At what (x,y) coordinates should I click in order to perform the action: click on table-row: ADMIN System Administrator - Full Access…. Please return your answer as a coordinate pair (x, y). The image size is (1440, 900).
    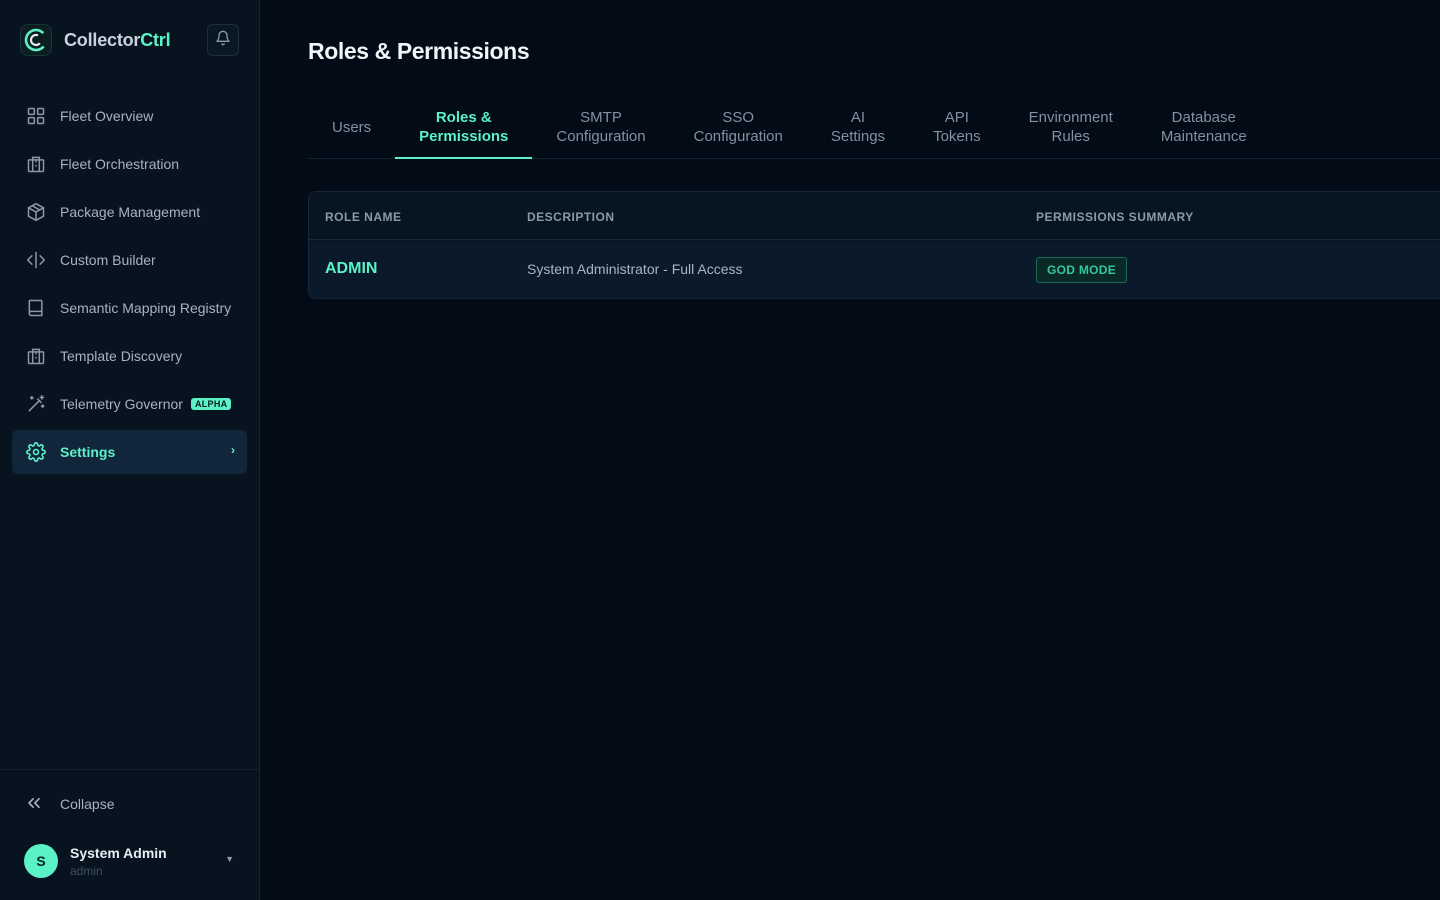
    Looking at the image, I should click on (874, 269).